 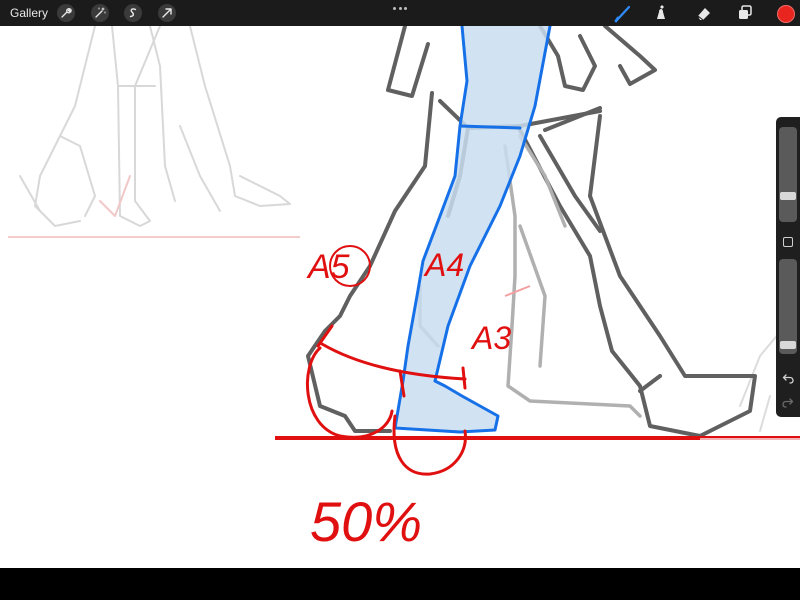 What do you see at coordinates (100, 13) in the screenshot?
I see `magic-wand-icon` at bounding box center [100, 13].